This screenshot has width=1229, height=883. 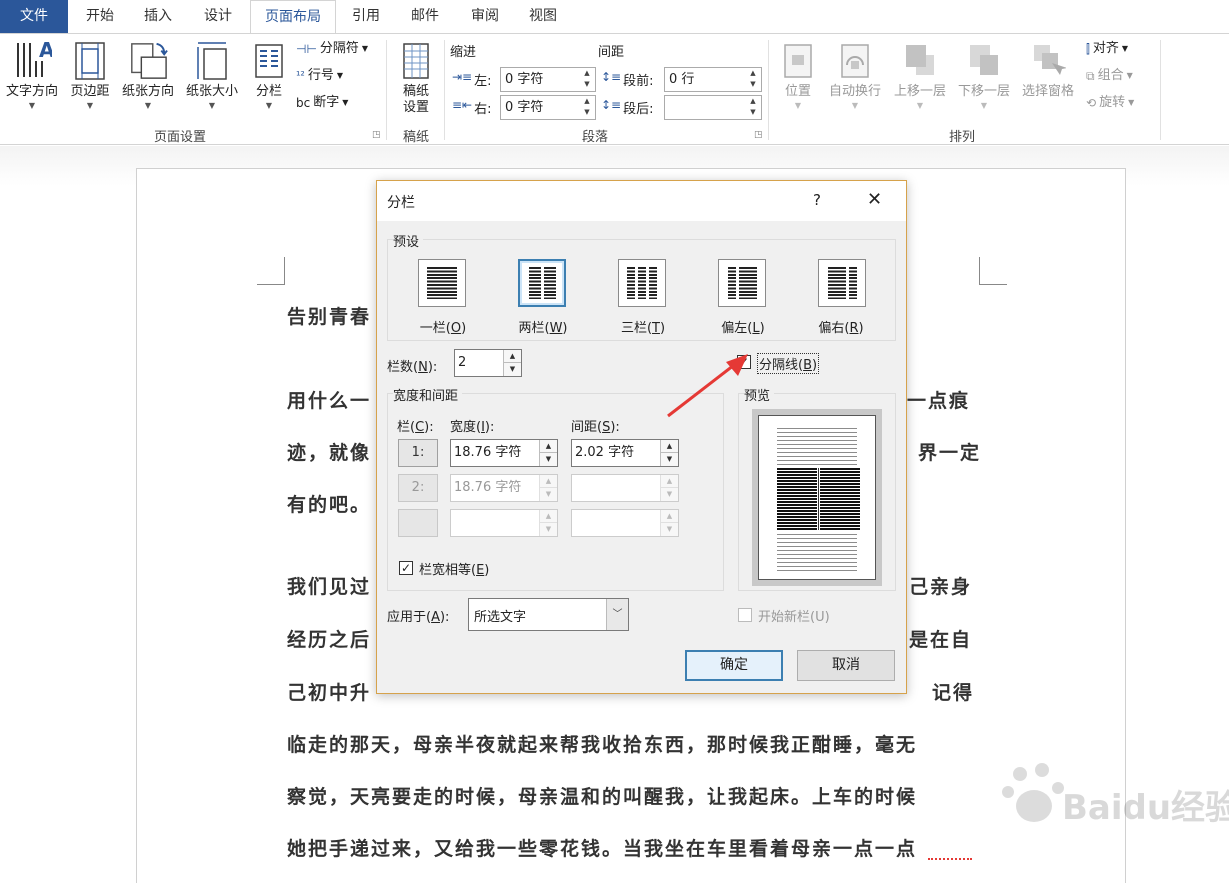 I want to click on breaks-button: ⊣⊢ 分隔符 ▼, so click(x=332, y=49).